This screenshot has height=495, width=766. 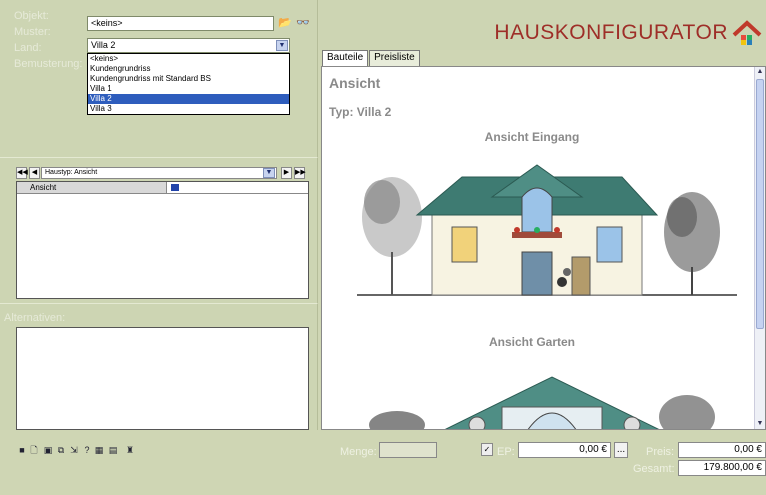 I want to click on header: HAUSKONFIGURATOR, so click(x=542, y=25).